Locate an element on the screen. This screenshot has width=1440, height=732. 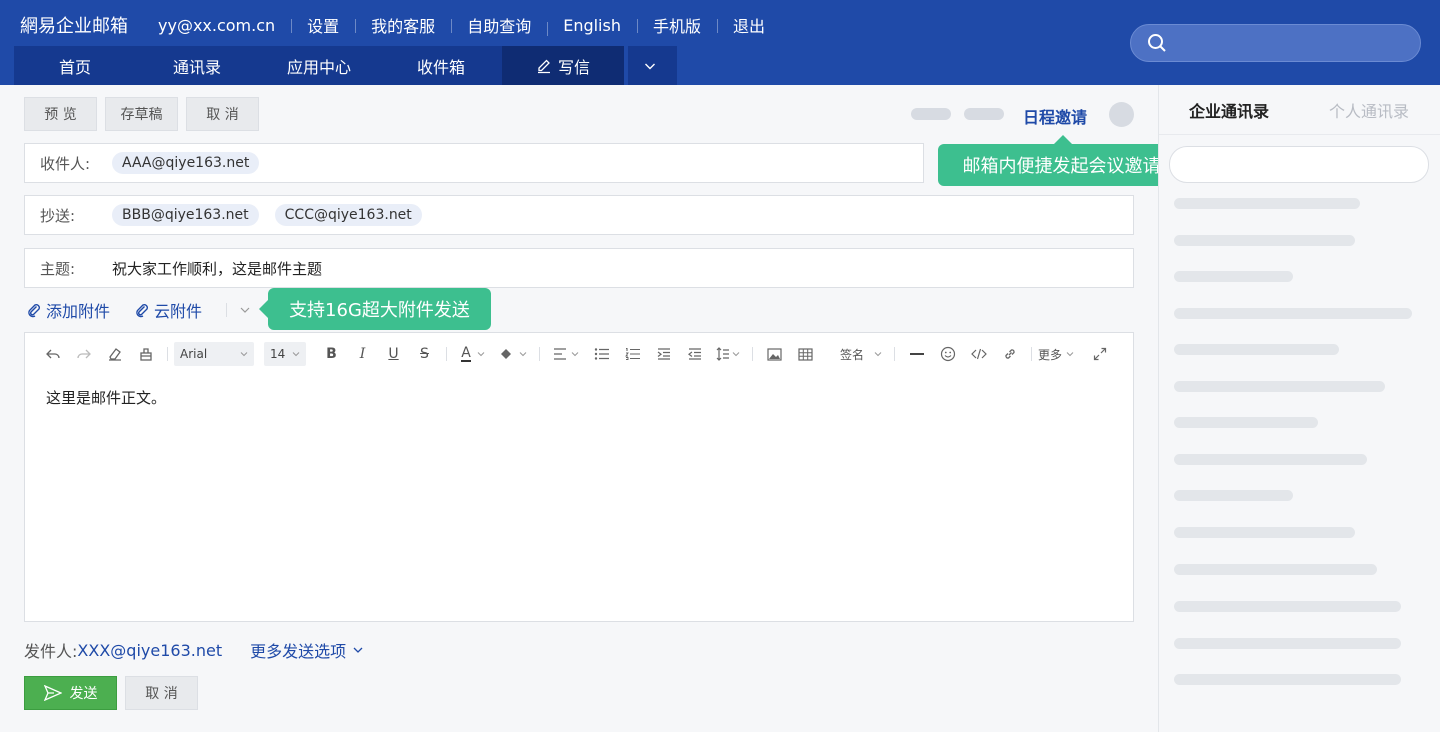
horizontal-rule-icon is located at coordinates (916, 354).